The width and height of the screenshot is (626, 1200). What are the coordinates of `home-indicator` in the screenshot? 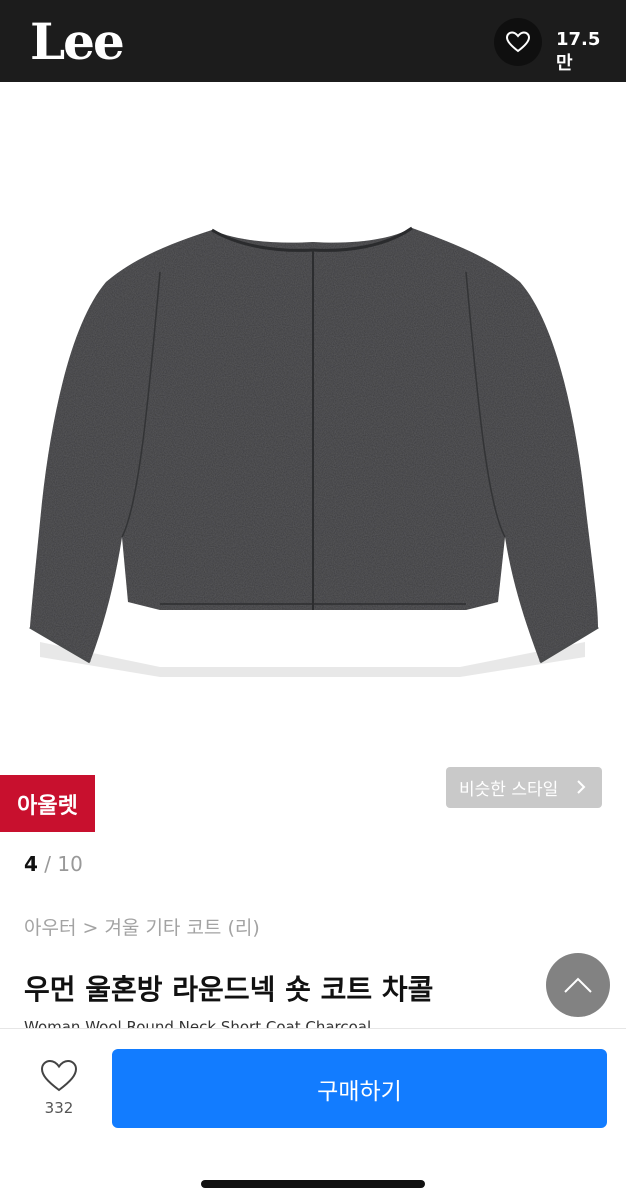 It's located at (313, 1184).